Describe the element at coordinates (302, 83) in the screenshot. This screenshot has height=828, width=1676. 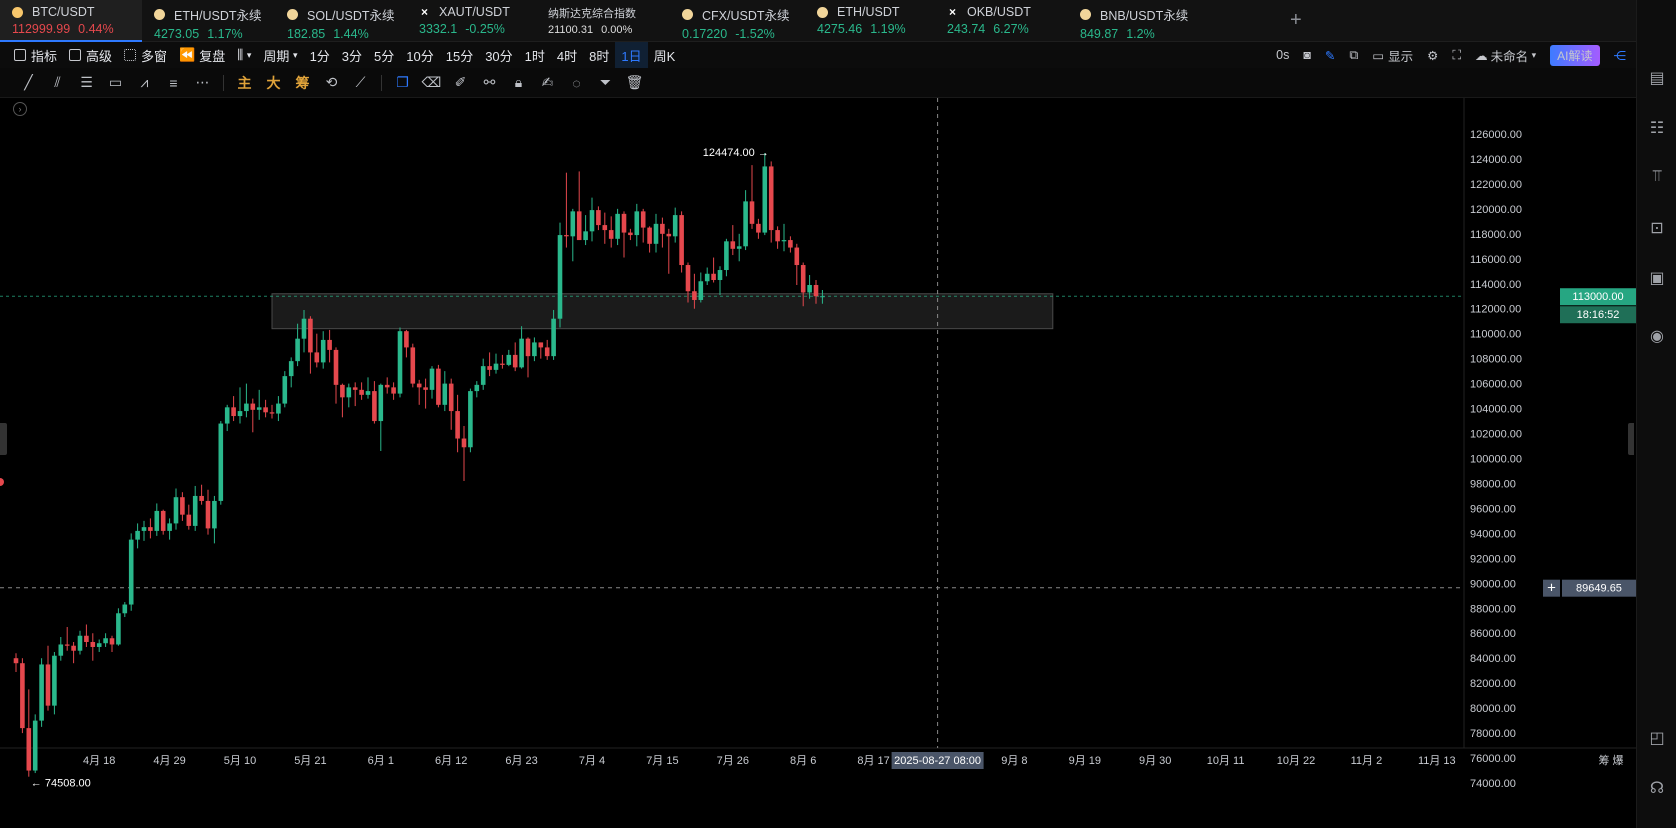
I see `chip-distribution-toggle: 筹` at that location.